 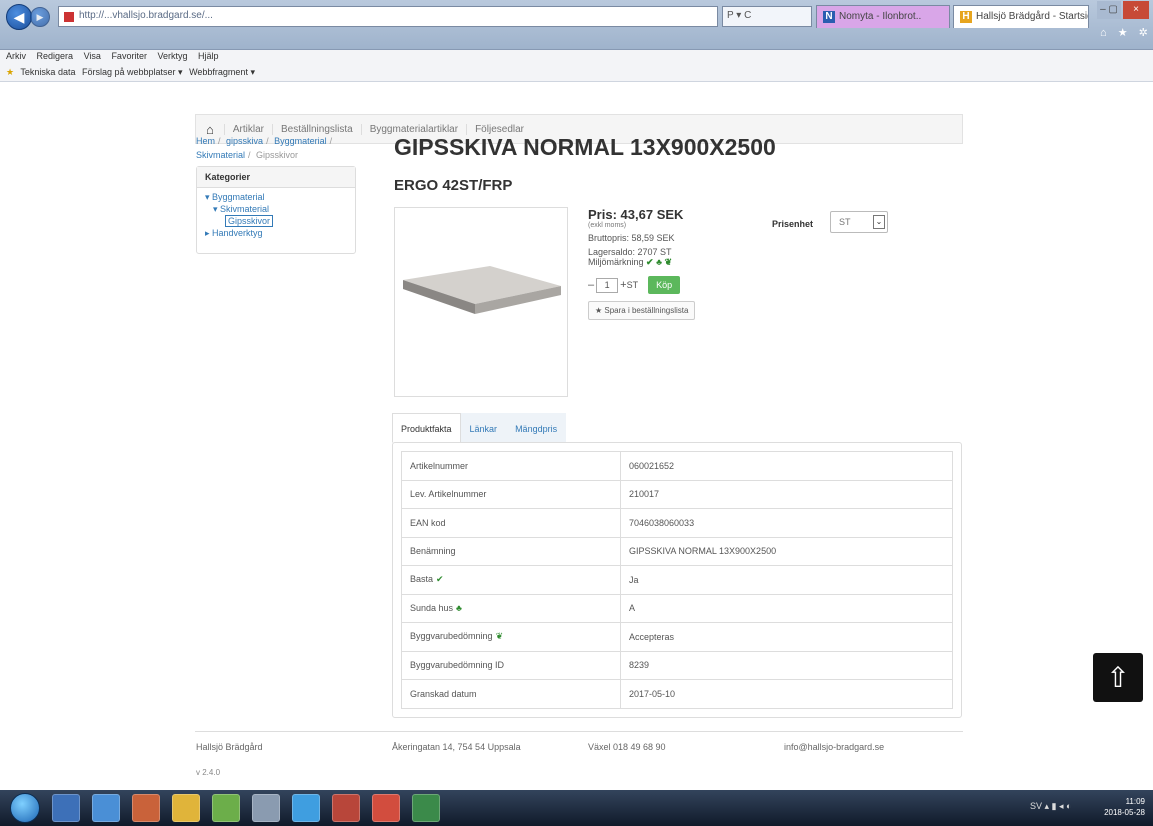 What do you see at coordinates (1050, 806) in the screenshot?
I see `system-tray-icons: SV ▴ ▮ ◂ ◐` at bounding box center [1050, 806].